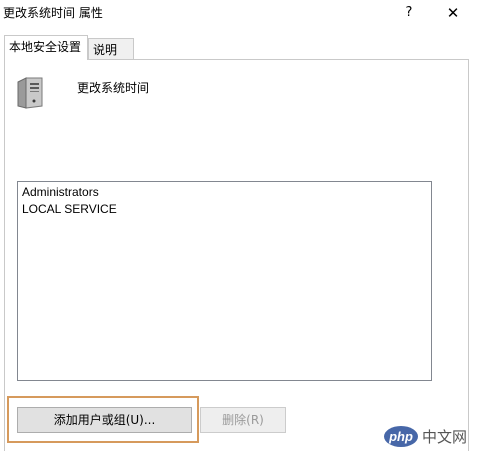 The width and height of the screenshot is (477, 451). Describe the element at coordinates (69, 209) in the screenshot. I see `list-item-local-service: LOCAL SERVICE` at that location.